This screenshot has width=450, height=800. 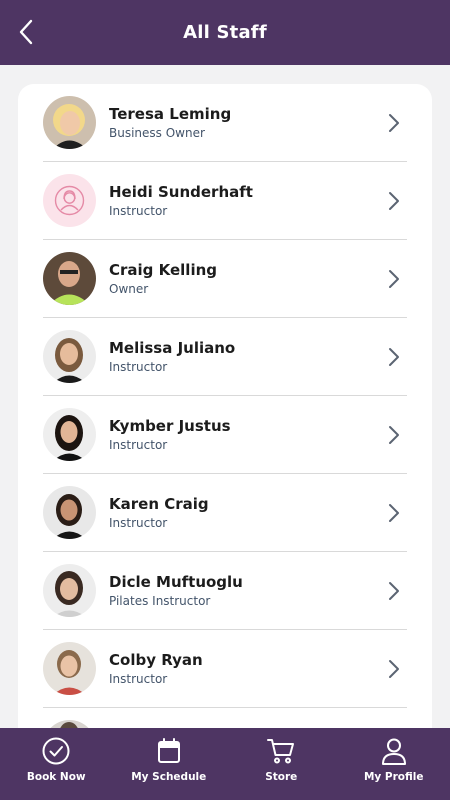 I want to click on staff-name: Teresa Leming, so click(x=170, y=113).